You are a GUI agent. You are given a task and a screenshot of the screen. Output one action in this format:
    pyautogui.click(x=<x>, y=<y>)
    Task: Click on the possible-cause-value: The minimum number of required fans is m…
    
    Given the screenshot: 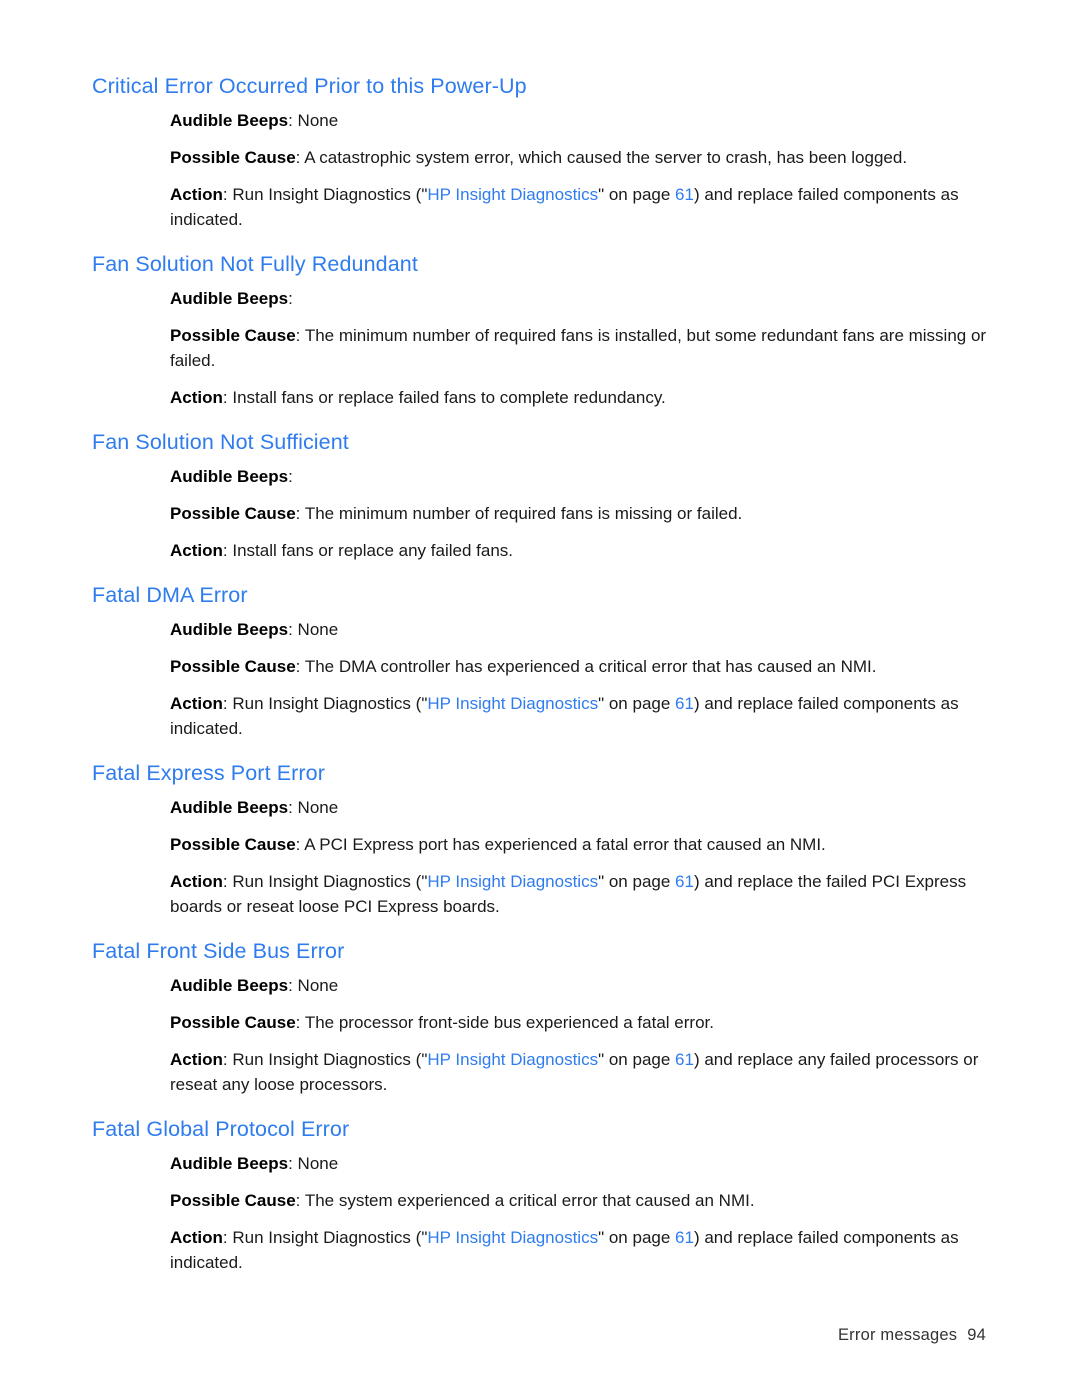 What is the action you would take?
    pyautogui.click(x=523, y=513)
    